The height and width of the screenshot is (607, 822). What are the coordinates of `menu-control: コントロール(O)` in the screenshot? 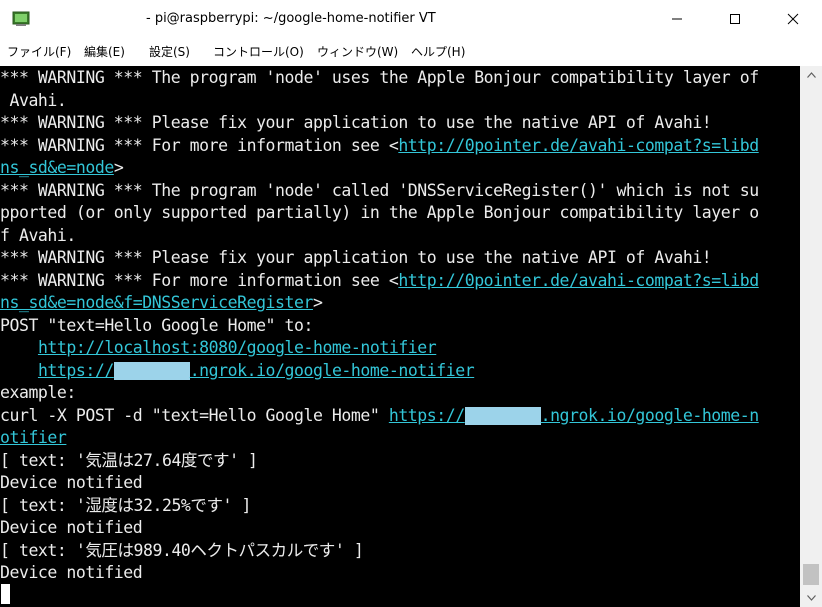 It's located at (258, 51).